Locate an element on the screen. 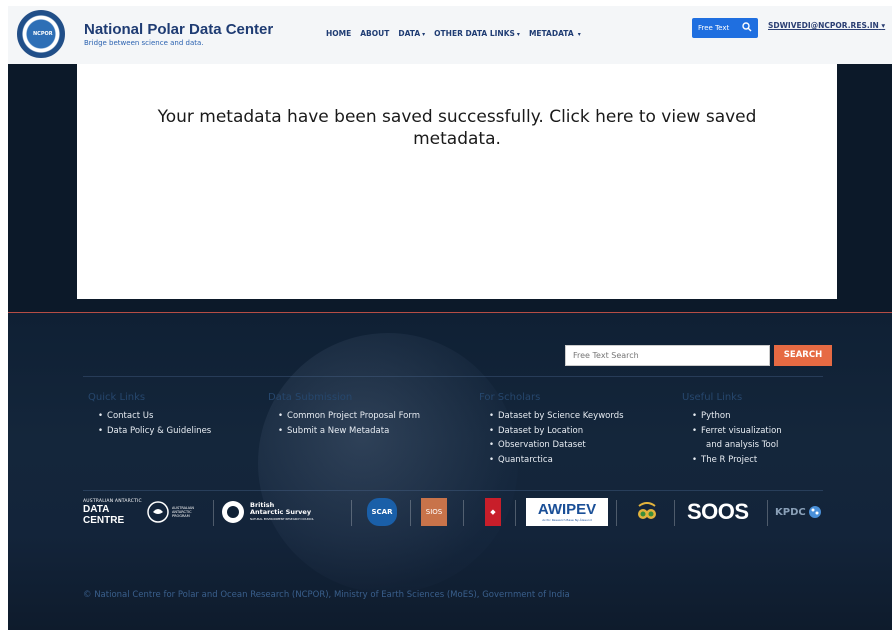 Image resolution: width=896 pixels, height=630 pixels. nav-other-data-links: OTHER DATA LINKS ▾ is located at coordinates (477, 33).